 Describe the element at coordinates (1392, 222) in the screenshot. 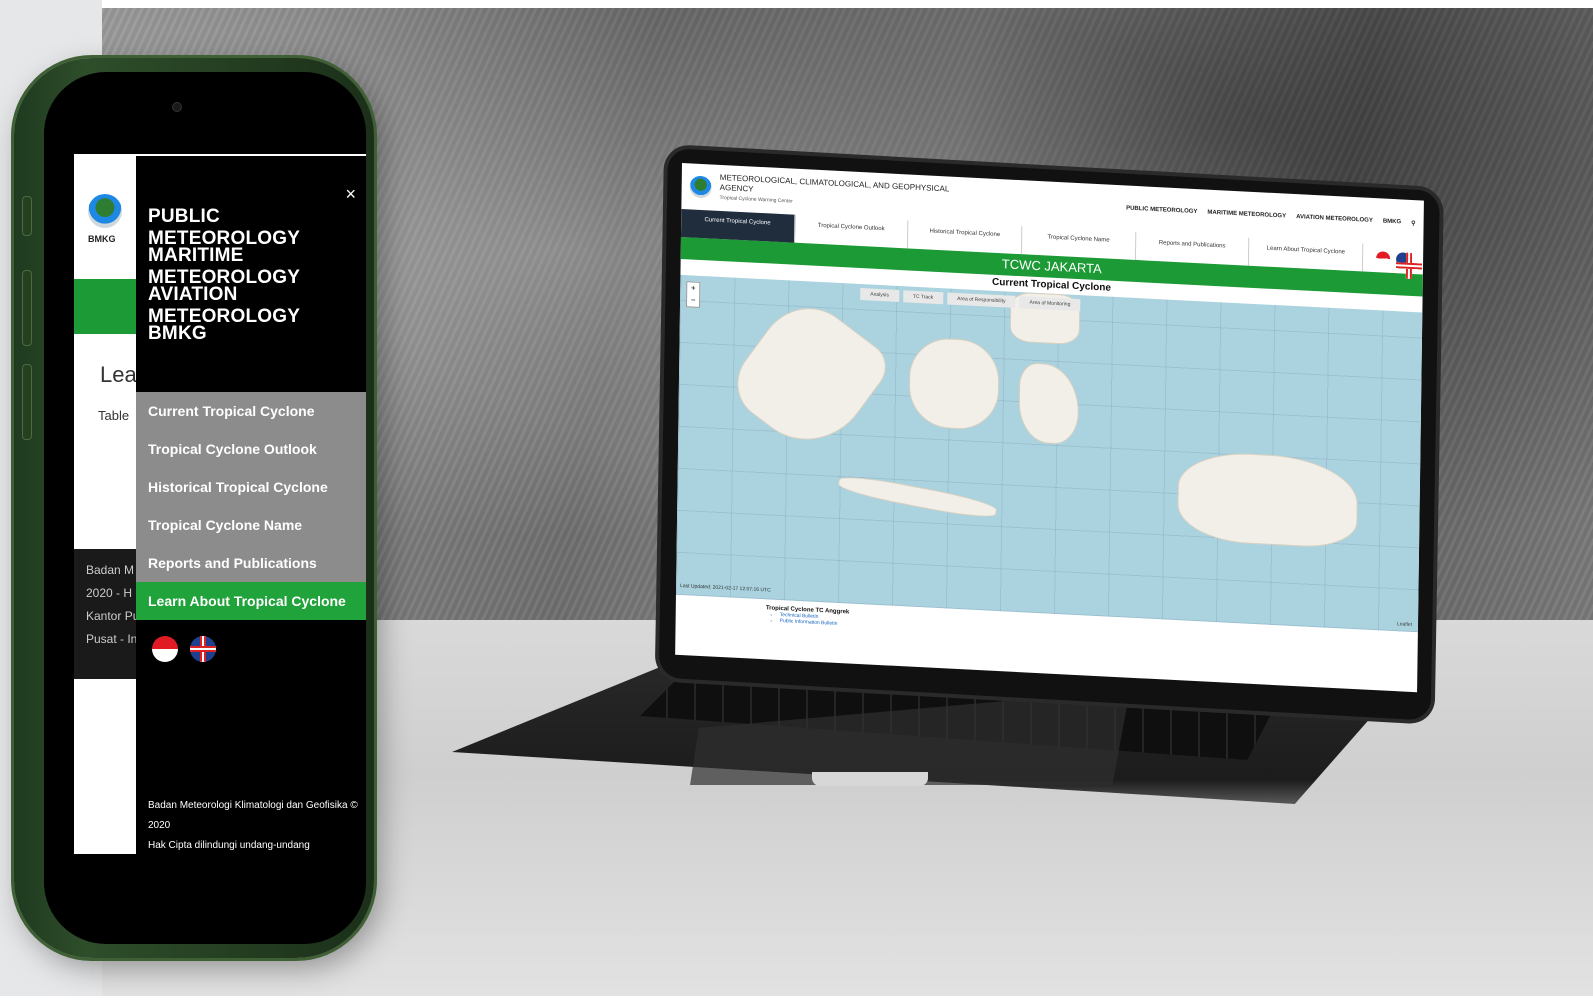

I see `topnav-bmkg: BMKG` at that location.